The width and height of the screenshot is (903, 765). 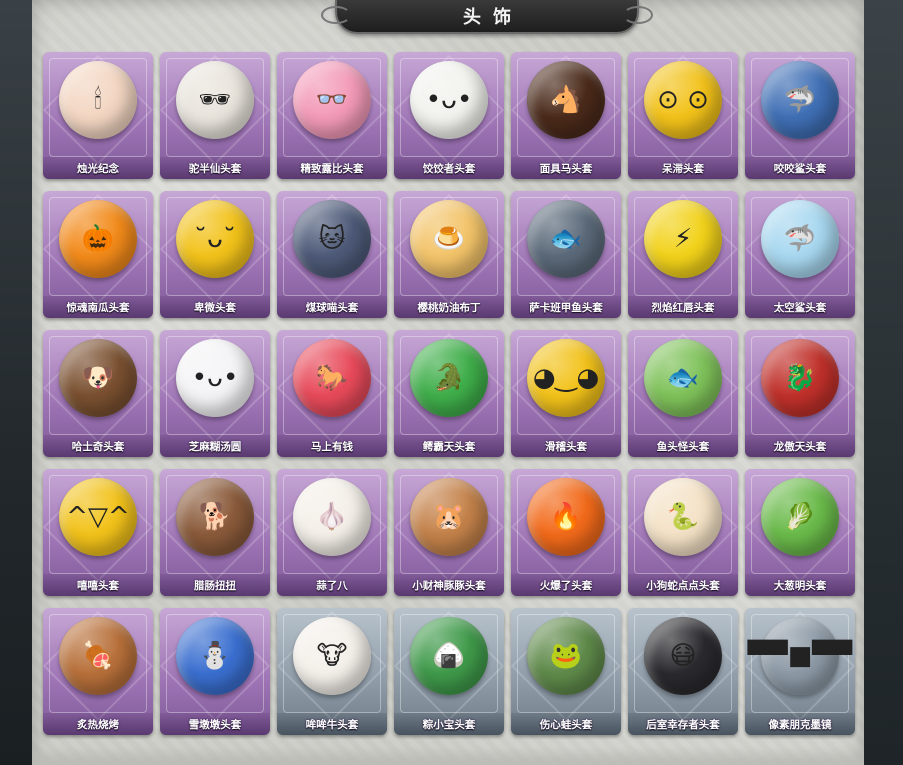 I want to click on headwear-face-icon: 🐱, so click(x=332, y=239).